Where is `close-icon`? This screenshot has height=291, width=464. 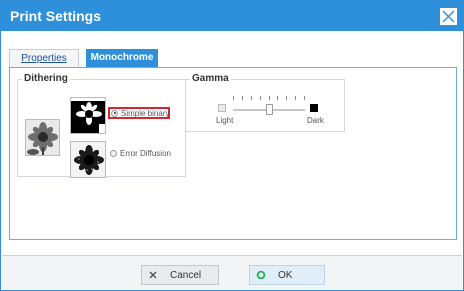
close-icon is located at coordinates (448, 16).